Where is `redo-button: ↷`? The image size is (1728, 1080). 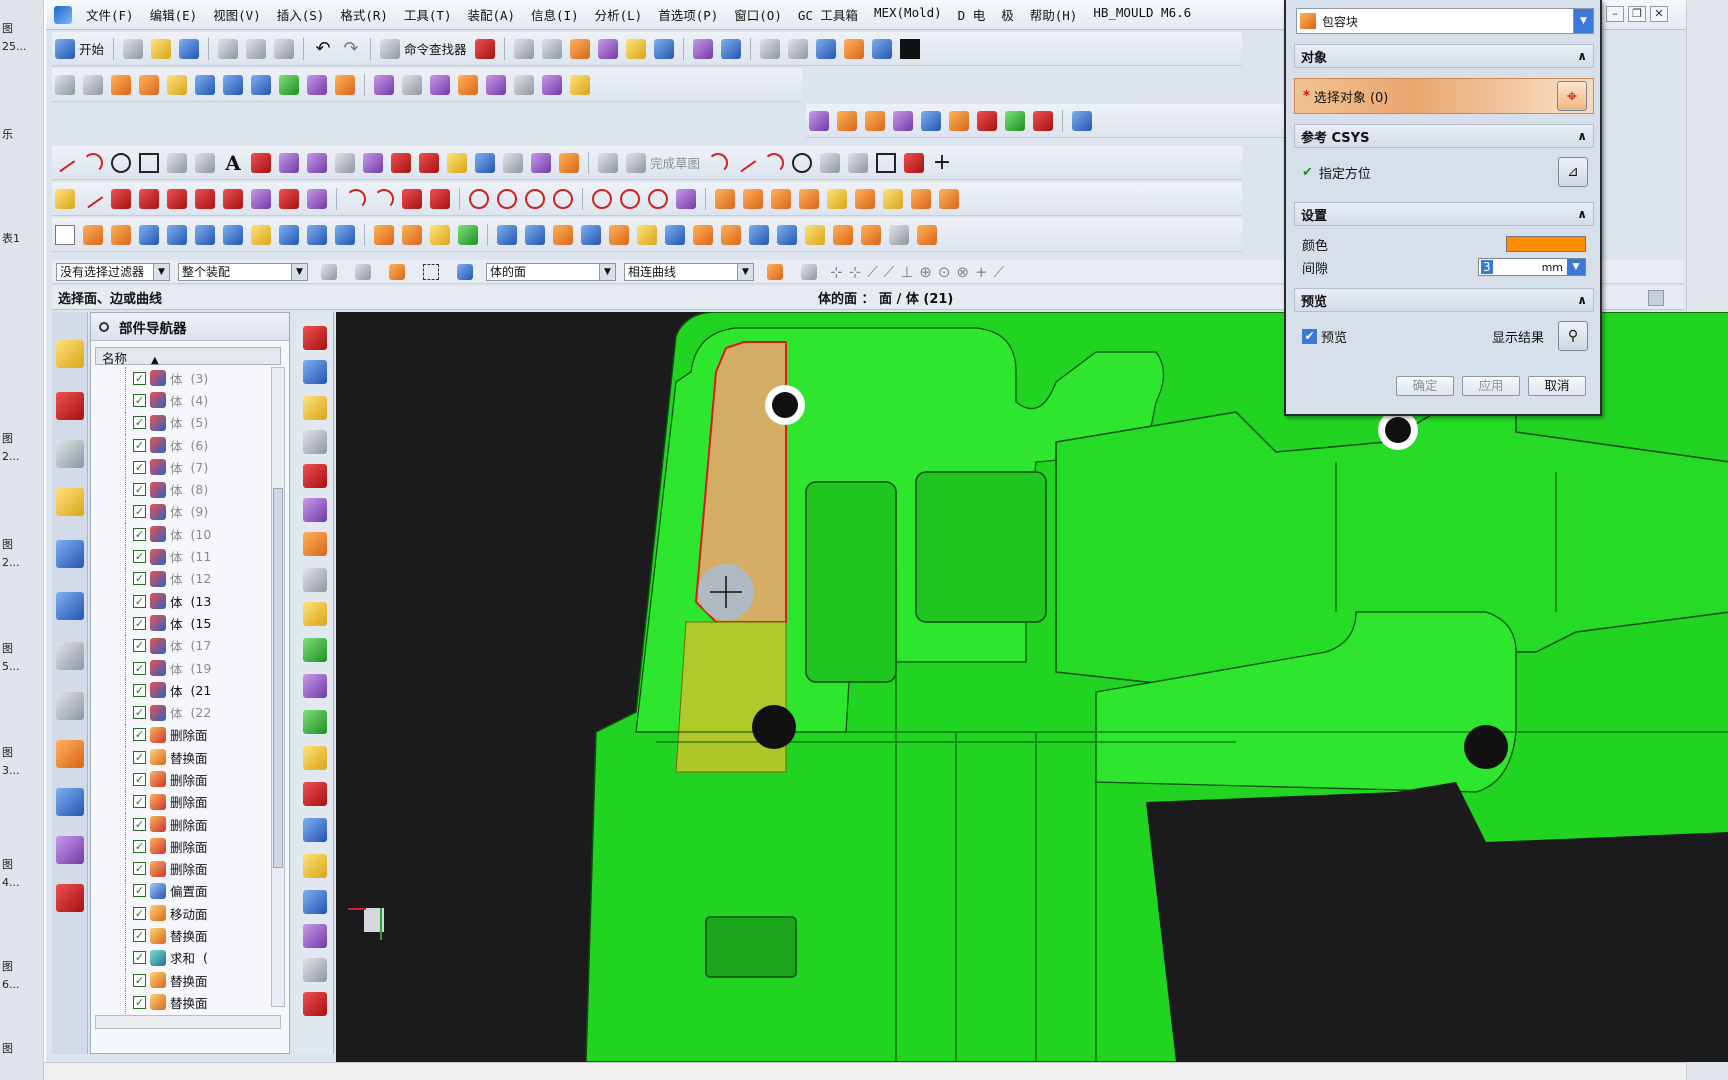 redo-button: ↷ is located at coordinates (351, 49).